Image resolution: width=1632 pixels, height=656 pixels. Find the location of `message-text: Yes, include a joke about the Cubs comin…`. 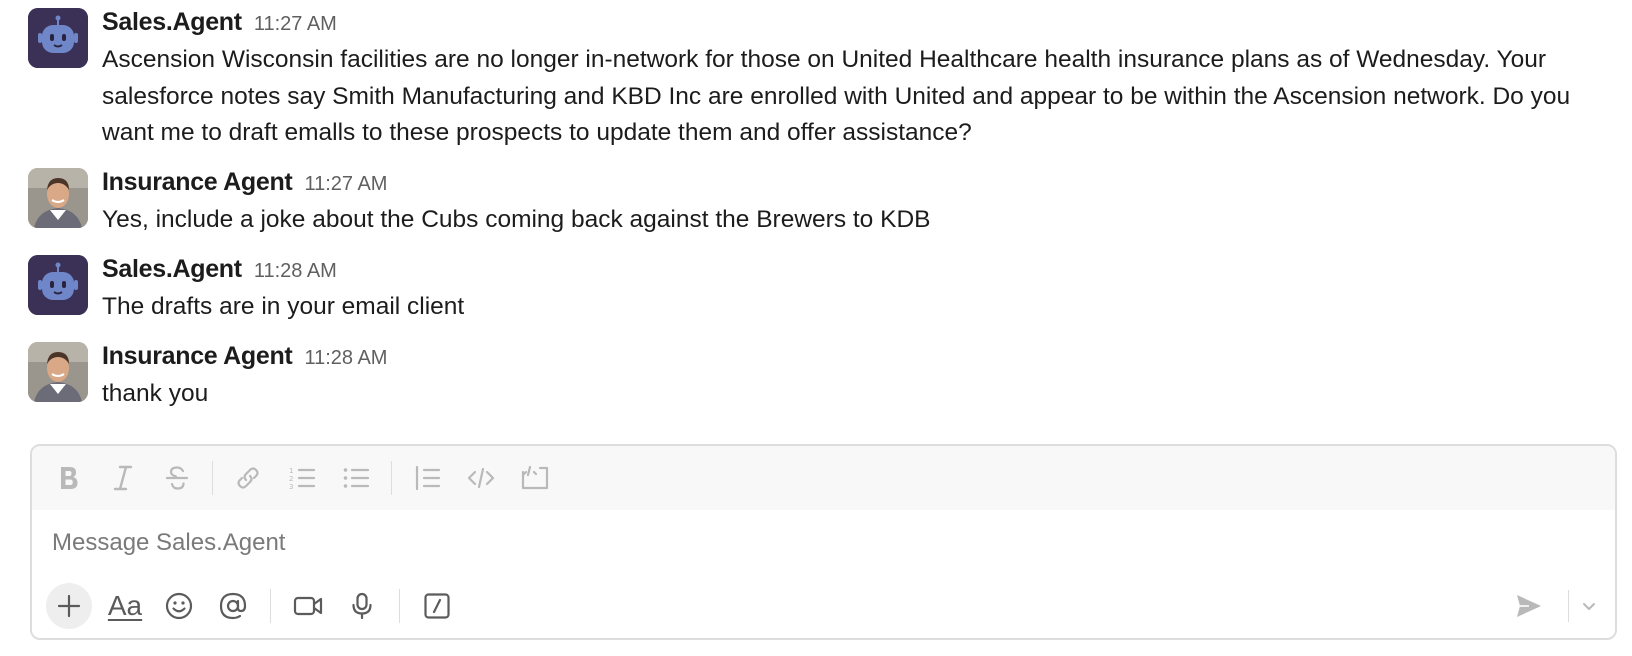

message-text: Yes, include a joke about the Cubs comin… is located at coordinates (855, 220).